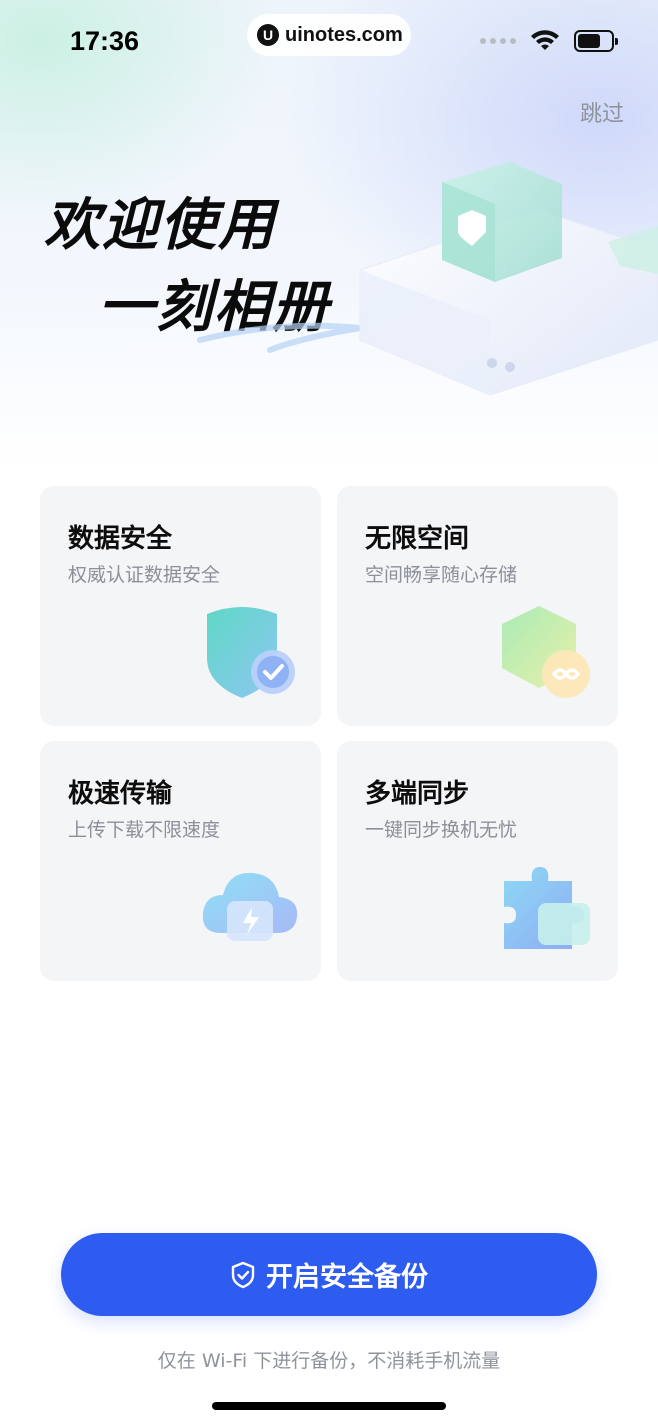 The width and height of the screenshot is (658, 1424). I want to click on feature-card-data-security: 数据安全 权威认证数据安全, so click(180, 606).